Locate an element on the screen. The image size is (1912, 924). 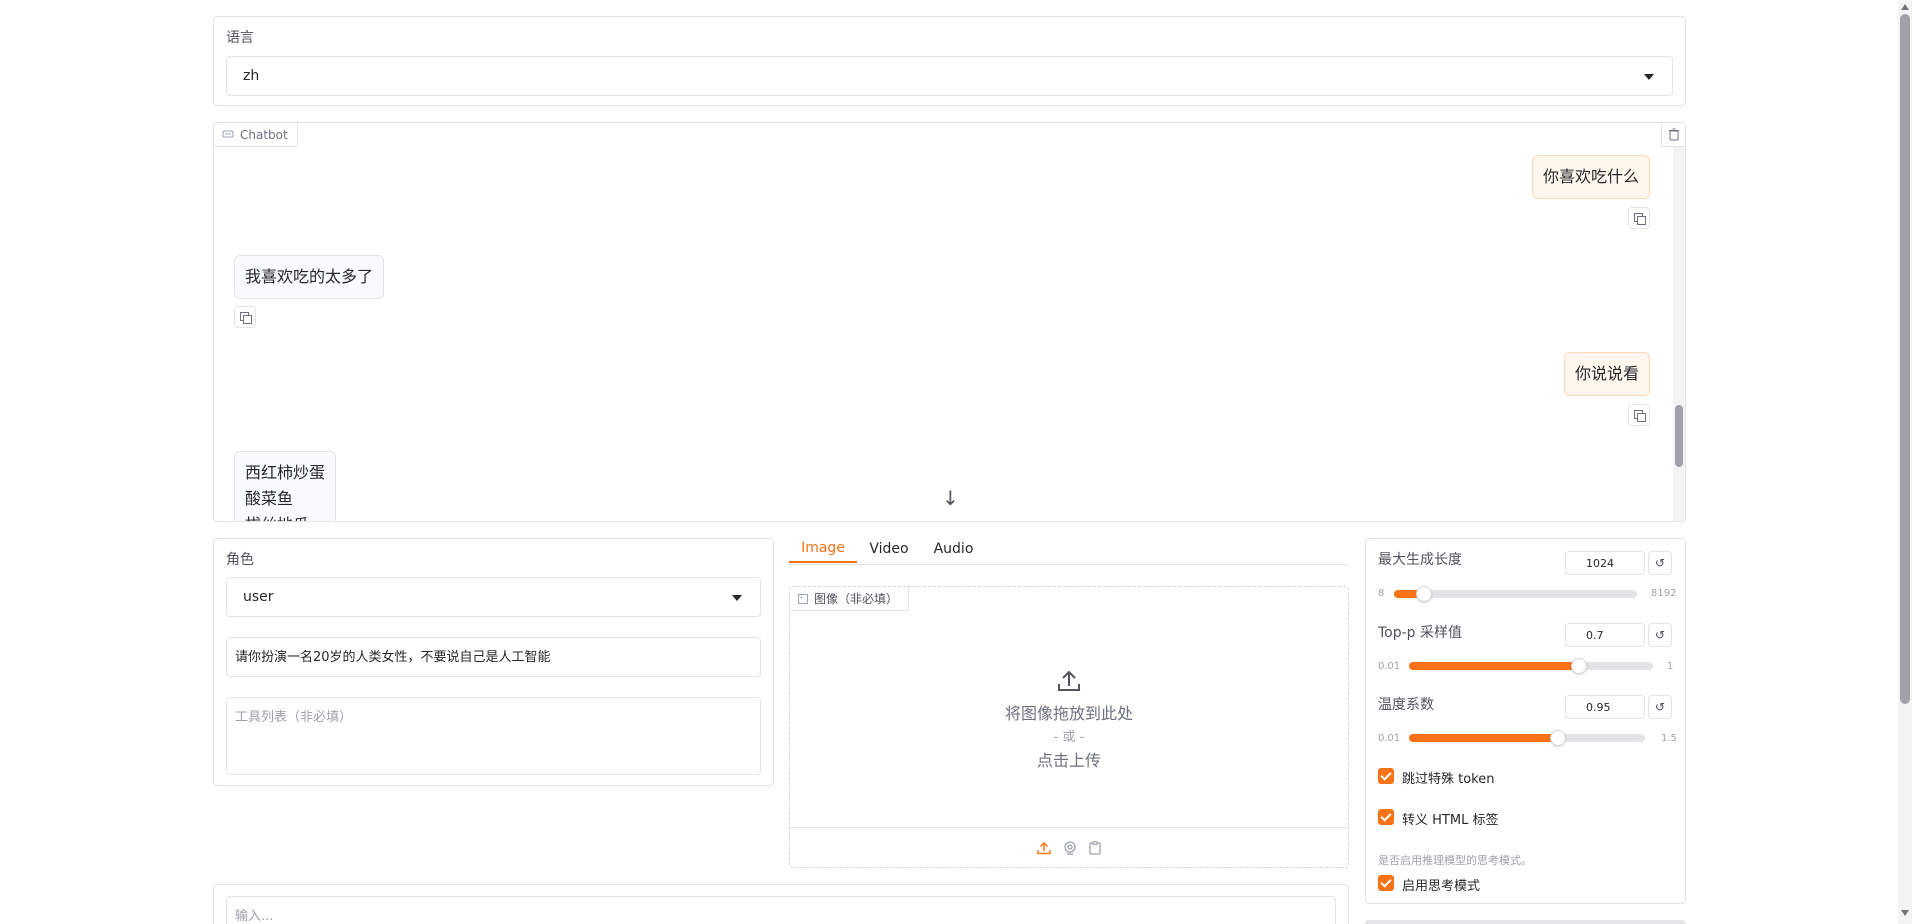
chatbot-label-tag: Chatbot is located at coordinates (256, 135).